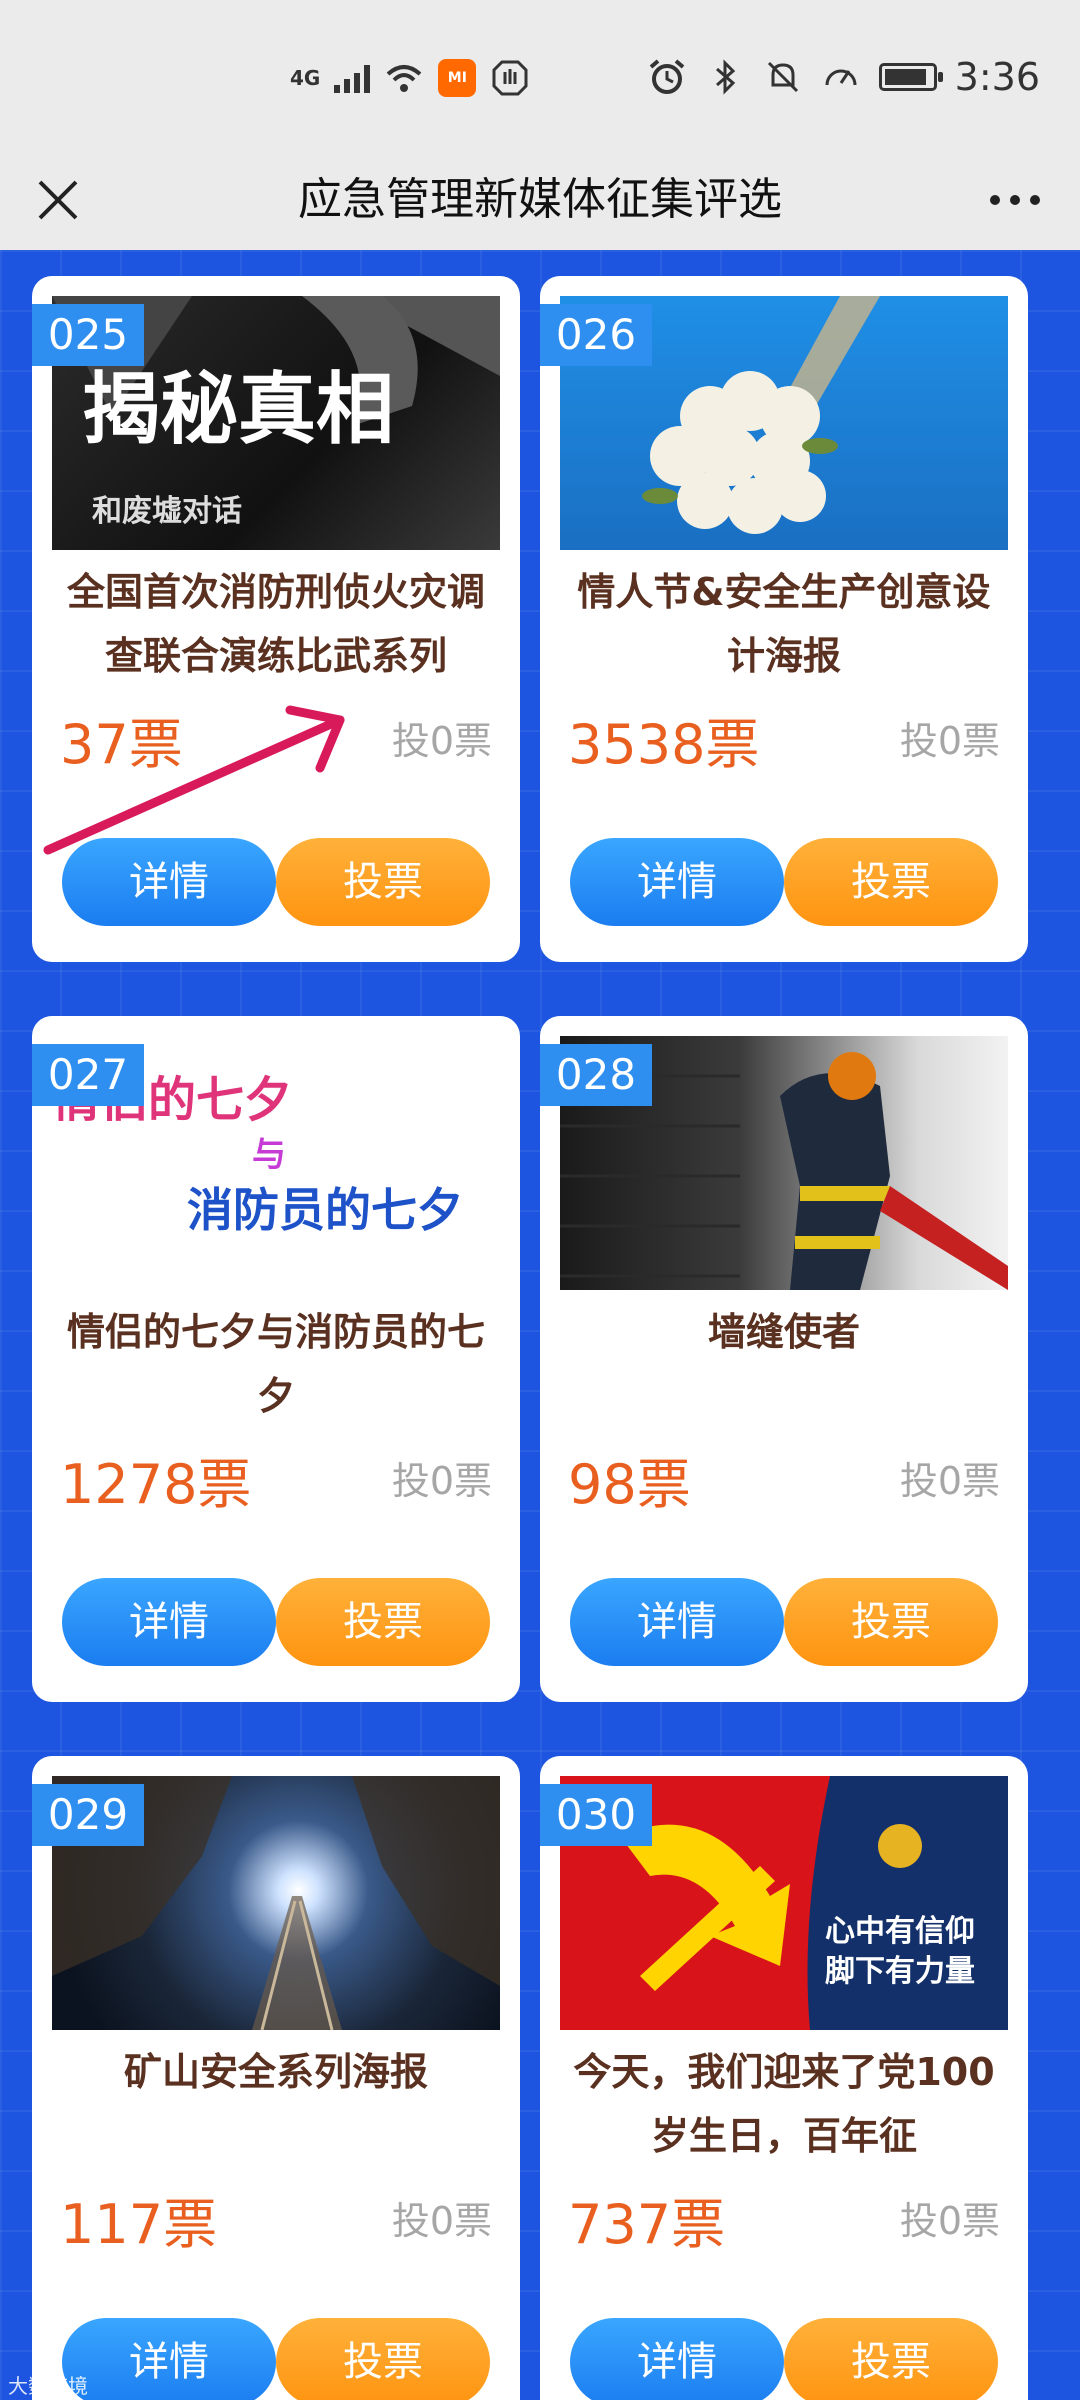  What do you see at coordinates (900, 1971) in the screenshot?
I see `thumbnail-text: 脚下有力量` at bounding box center [900, 1971].